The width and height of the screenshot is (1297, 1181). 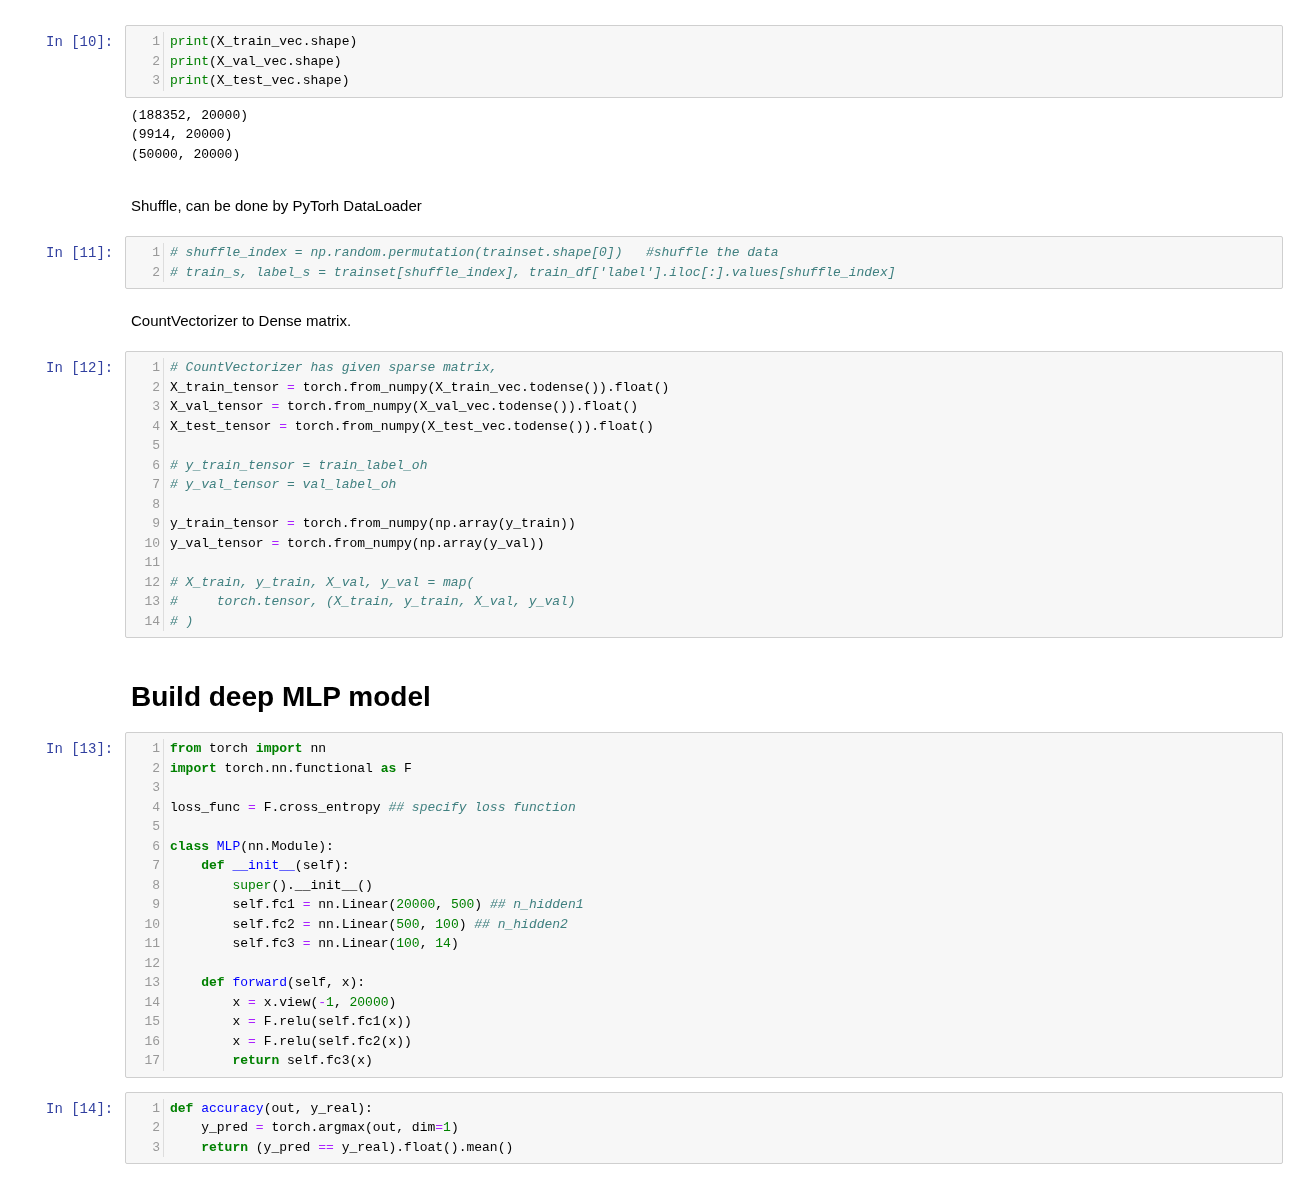 What do you see at coordinates (407, 905) in the screenshot?
I see `code-line: self.fc1 = nn.Linear(20000, 500) ## n_hidden1` at bounding box center [407, 905].